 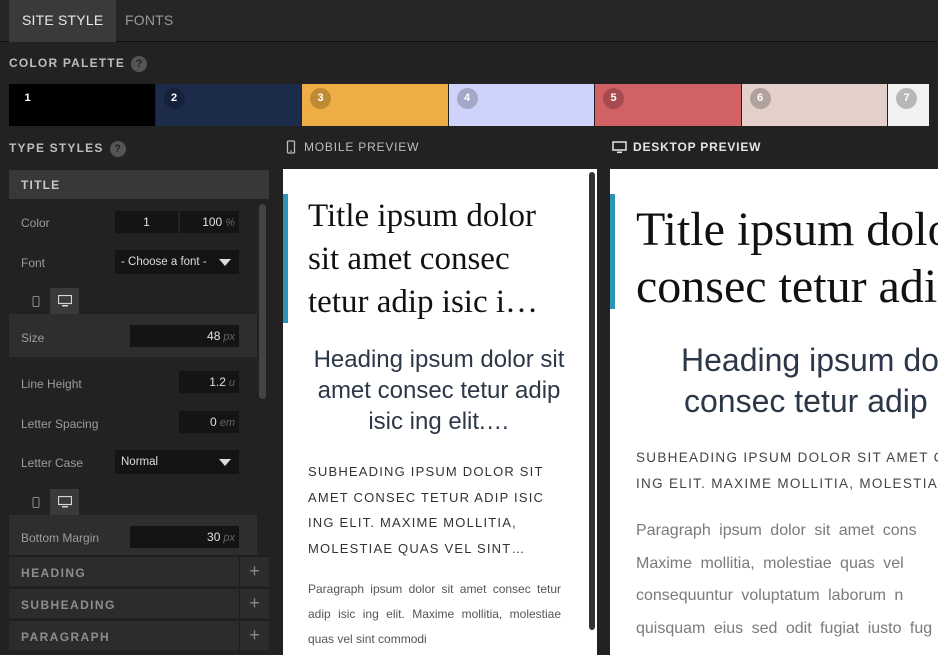 What do you see at coordinates (217, 382) in the screenshot?
I see `line-height-value: 1.2` at bounding box center [217, 382].